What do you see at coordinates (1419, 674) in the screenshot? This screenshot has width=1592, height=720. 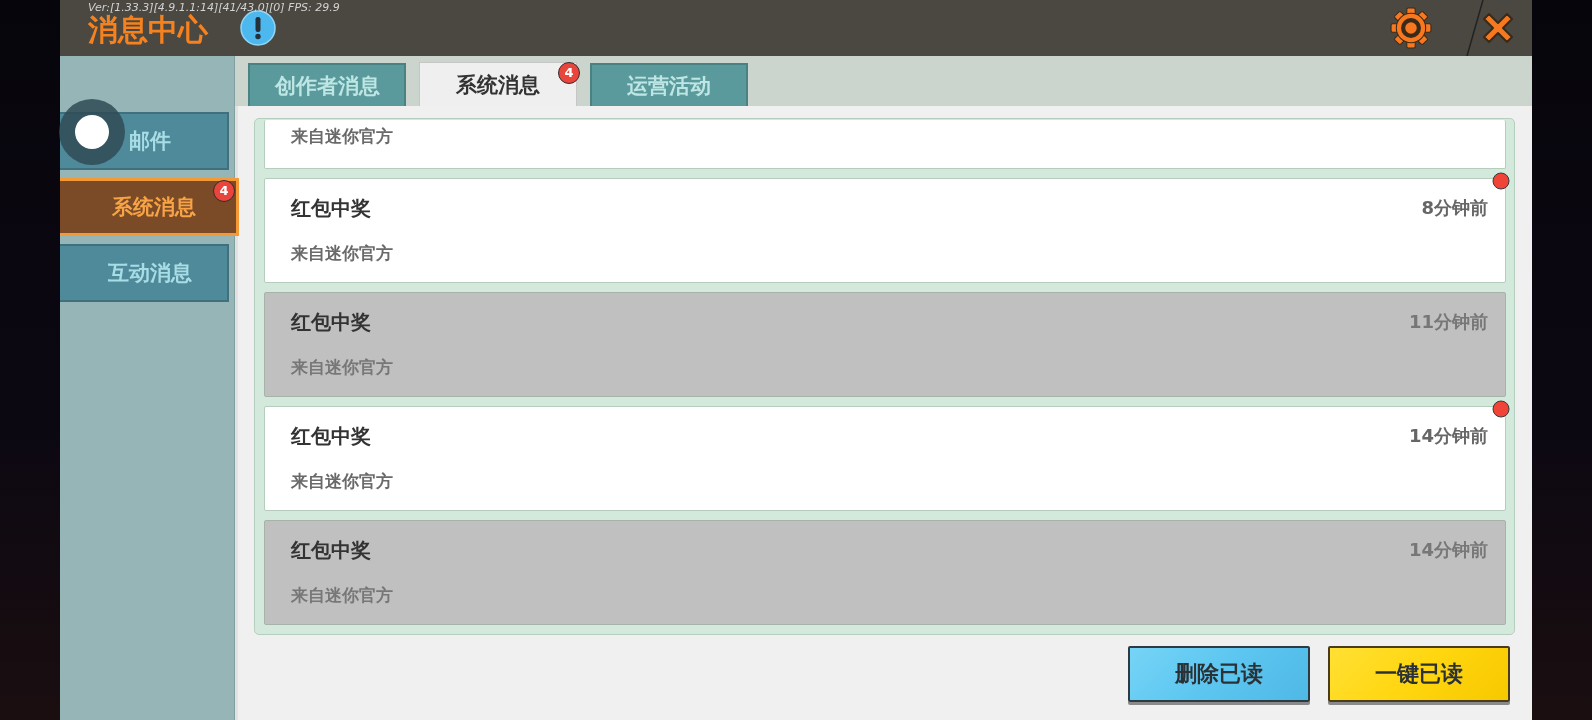 I see `action-button: 一键已读` at bounding box center [1419, 674].